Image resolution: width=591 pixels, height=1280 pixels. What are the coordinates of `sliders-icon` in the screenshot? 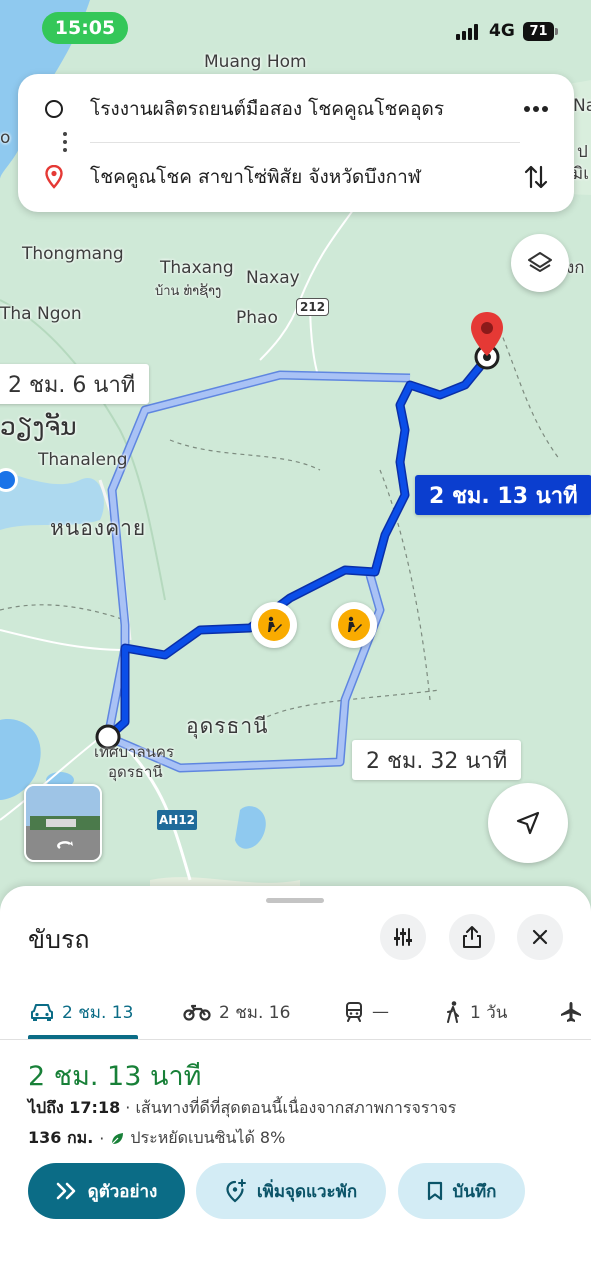 It's located at (403, 937).